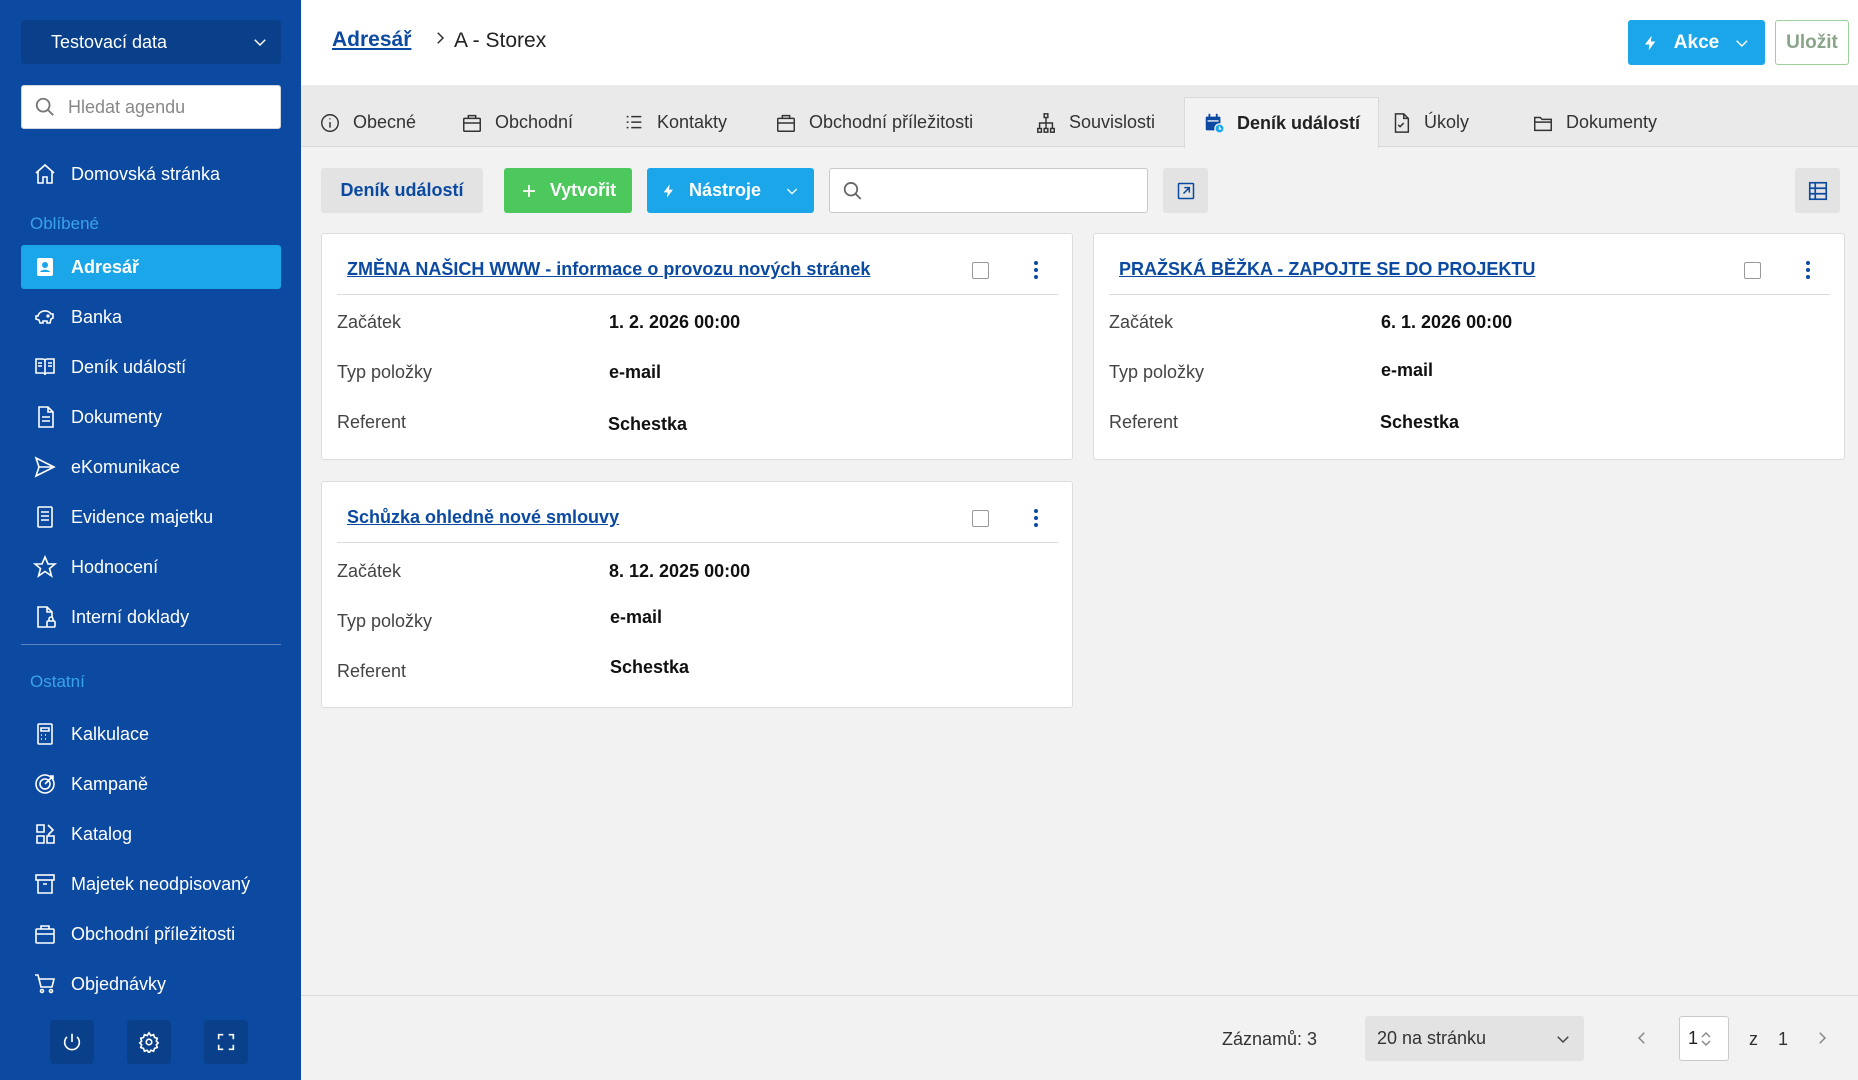 The height and width of the screenshot is (1080, 1858). I want to click on type-label: Typ položky, so click(385, 372).